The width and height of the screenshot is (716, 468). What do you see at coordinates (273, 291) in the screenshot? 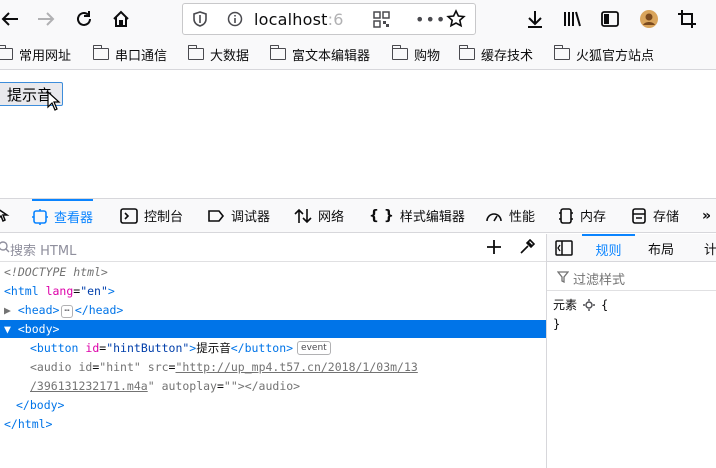
I see `markup-line-html: <html lang="en">` at bounding box center [273, 291].